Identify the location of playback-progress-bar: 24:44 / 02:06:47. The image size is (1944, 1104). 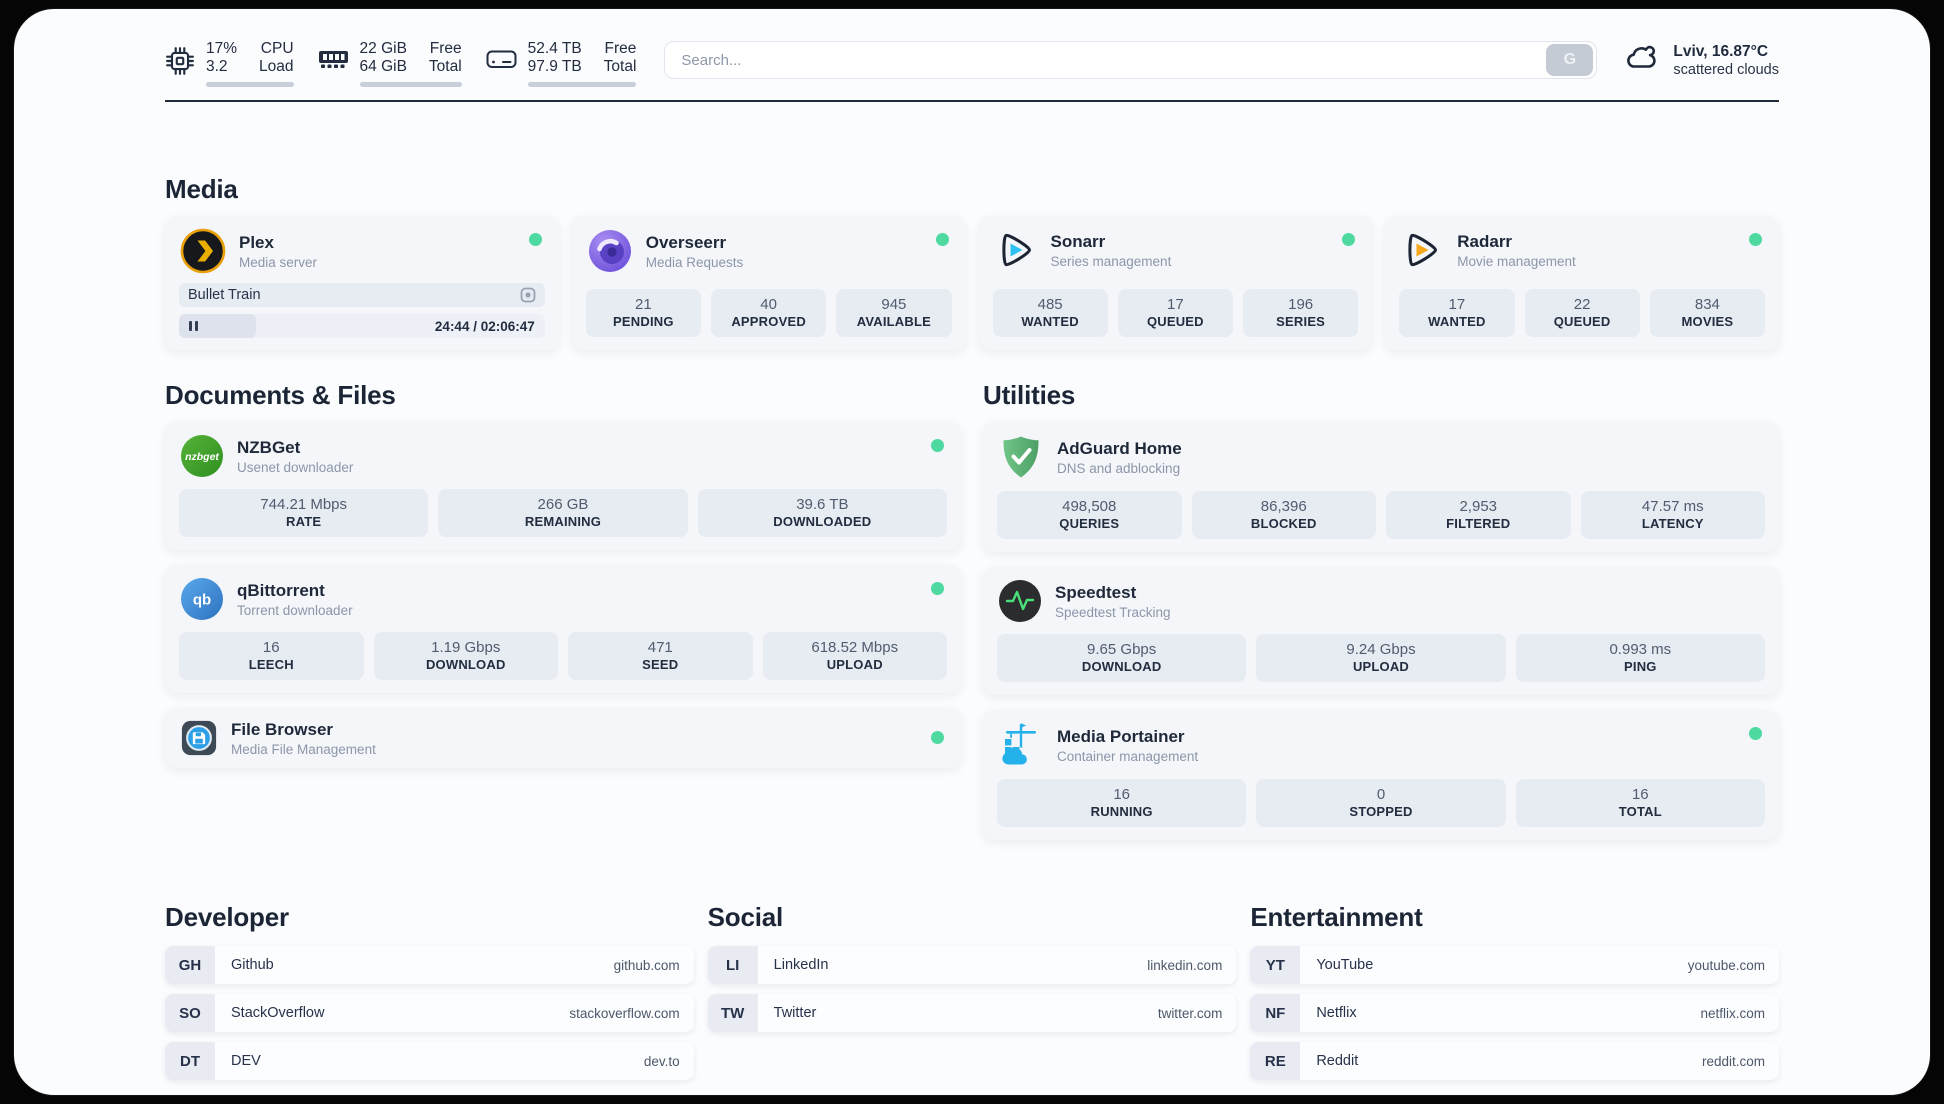
(362, 326).